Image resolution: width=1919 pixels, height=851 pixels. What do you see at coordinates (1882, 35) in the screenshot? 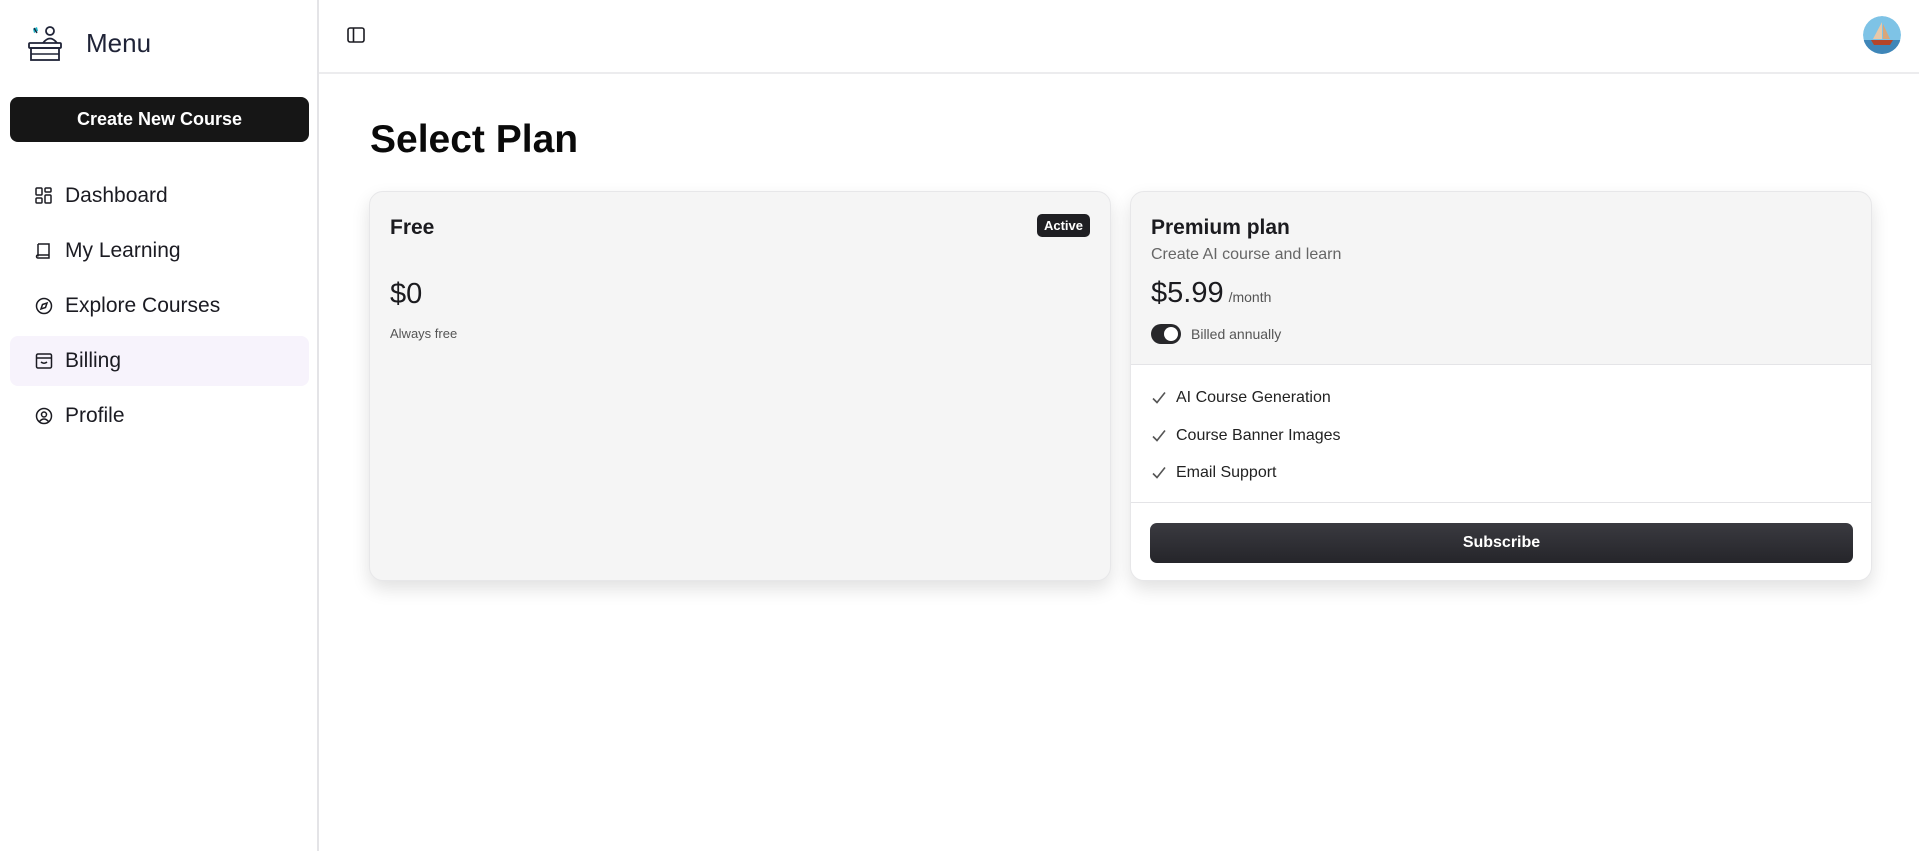
I see `avatar` at bounding box center [1882, 35].